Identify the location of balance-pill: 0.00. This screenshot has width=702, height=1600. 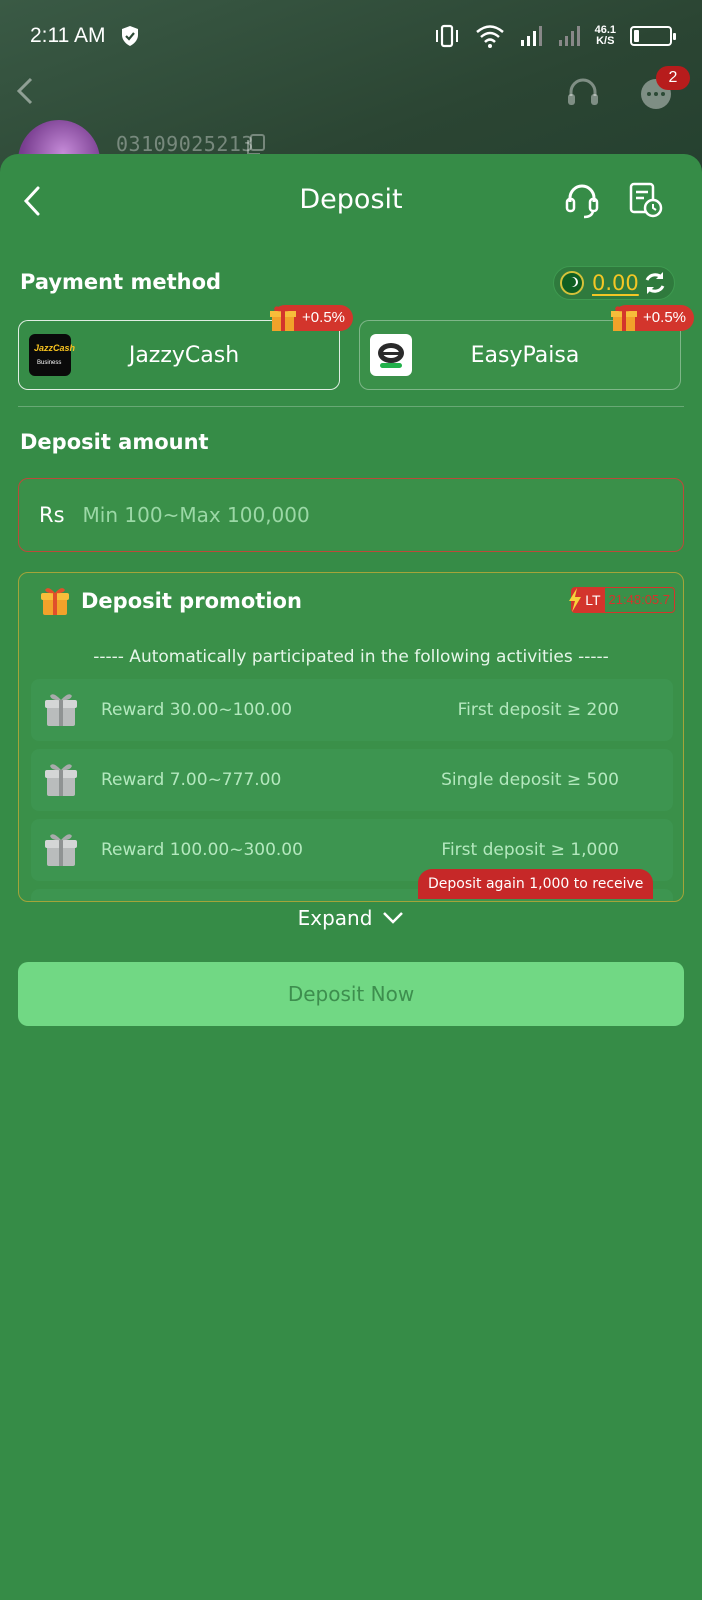
(614, 283).